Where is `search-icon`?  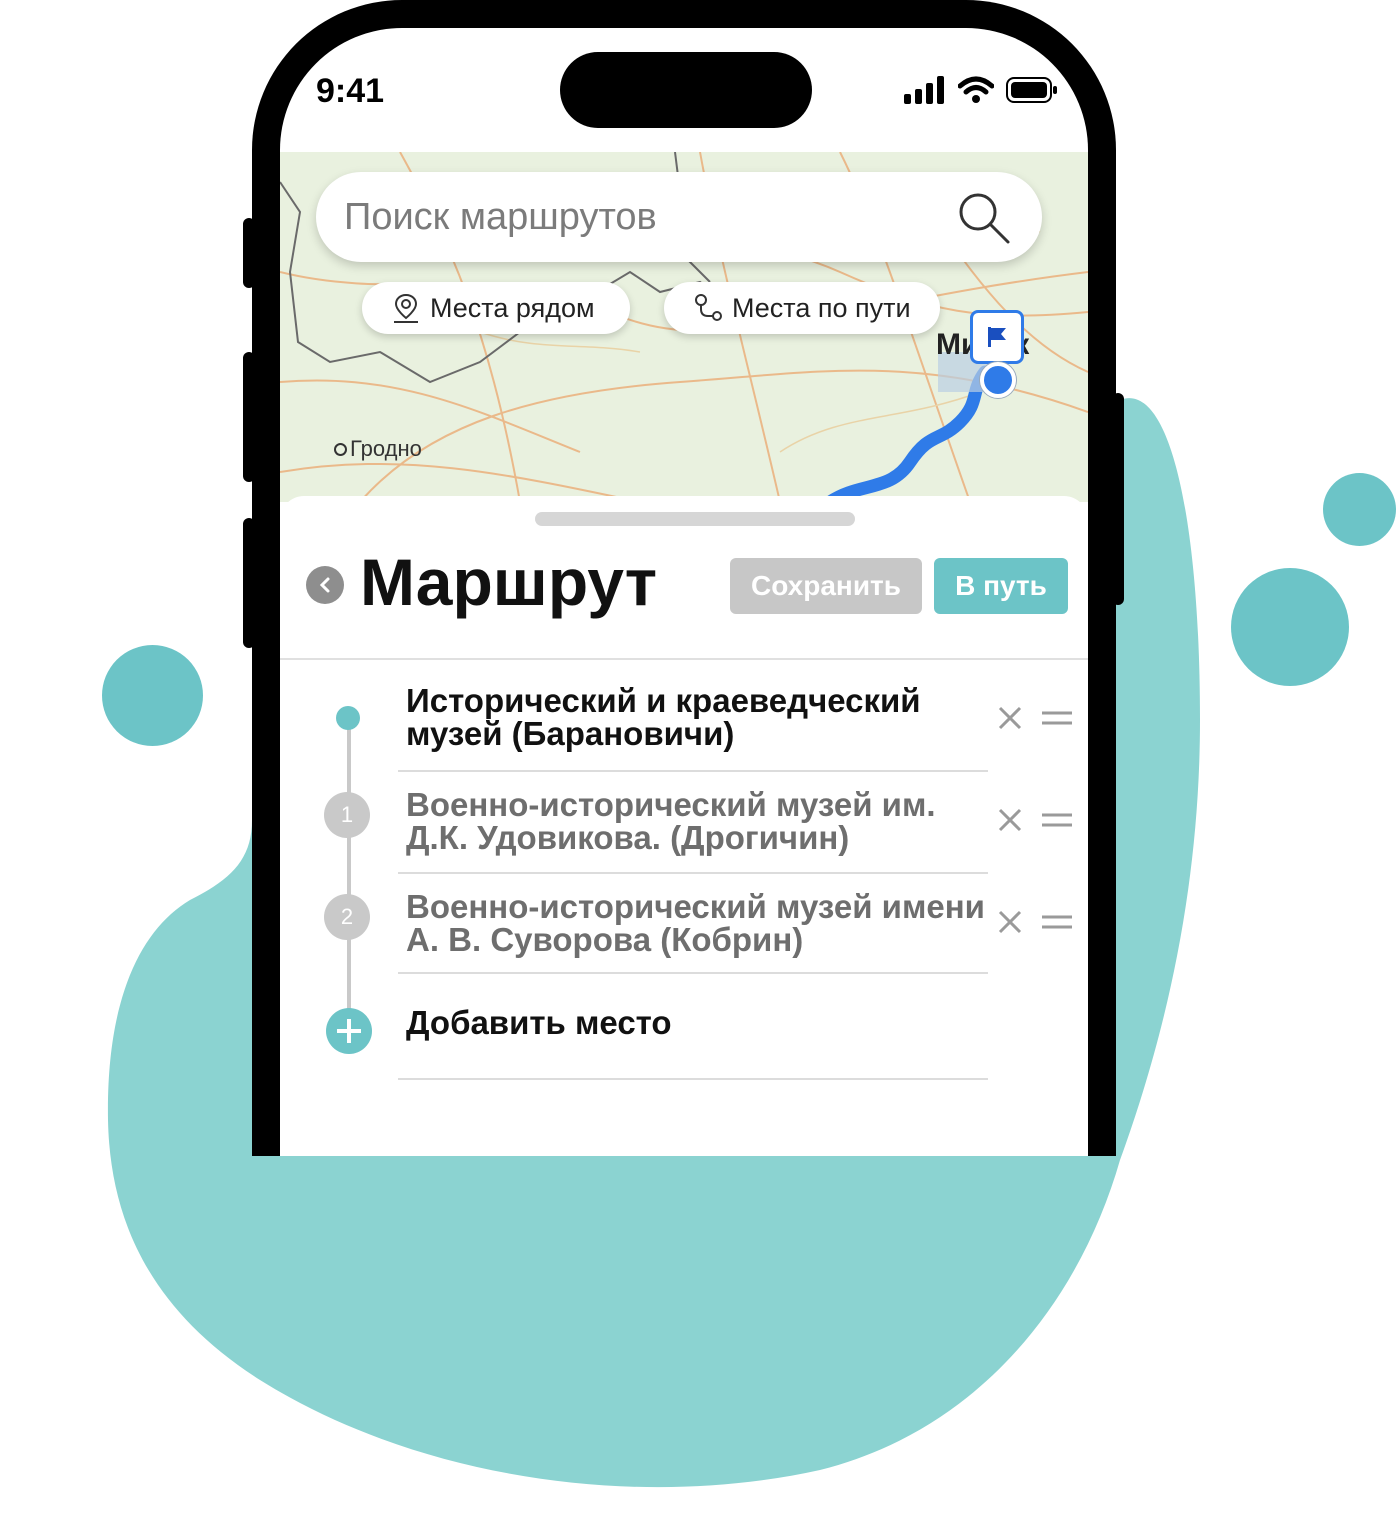 search-icon is located at coordinates (984, 218).